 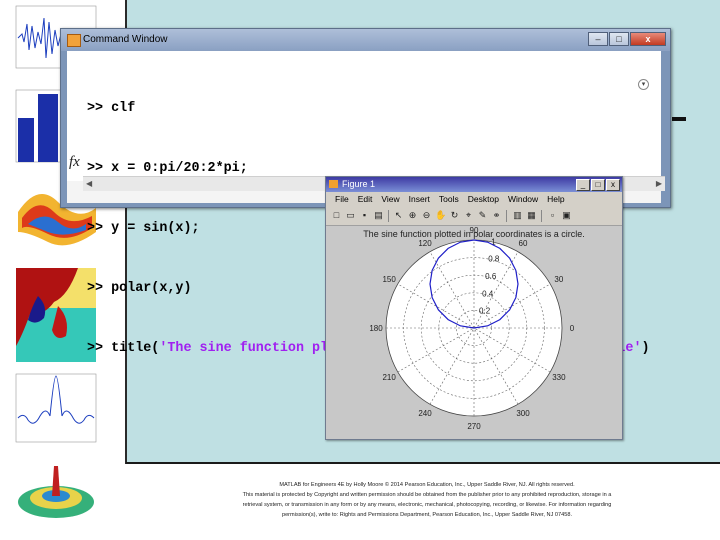 What do you see at coordinates (483, 199) in the screenshot?
I see `menu-desktop: Desktop` at bounding box center [483, 199].